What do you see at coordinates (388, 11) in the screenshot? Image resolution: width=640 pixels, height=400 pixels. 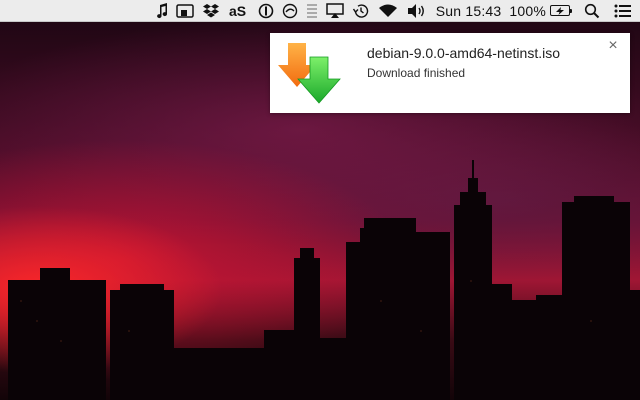 I see `wifi-icon` at bounding box center [388, 11].